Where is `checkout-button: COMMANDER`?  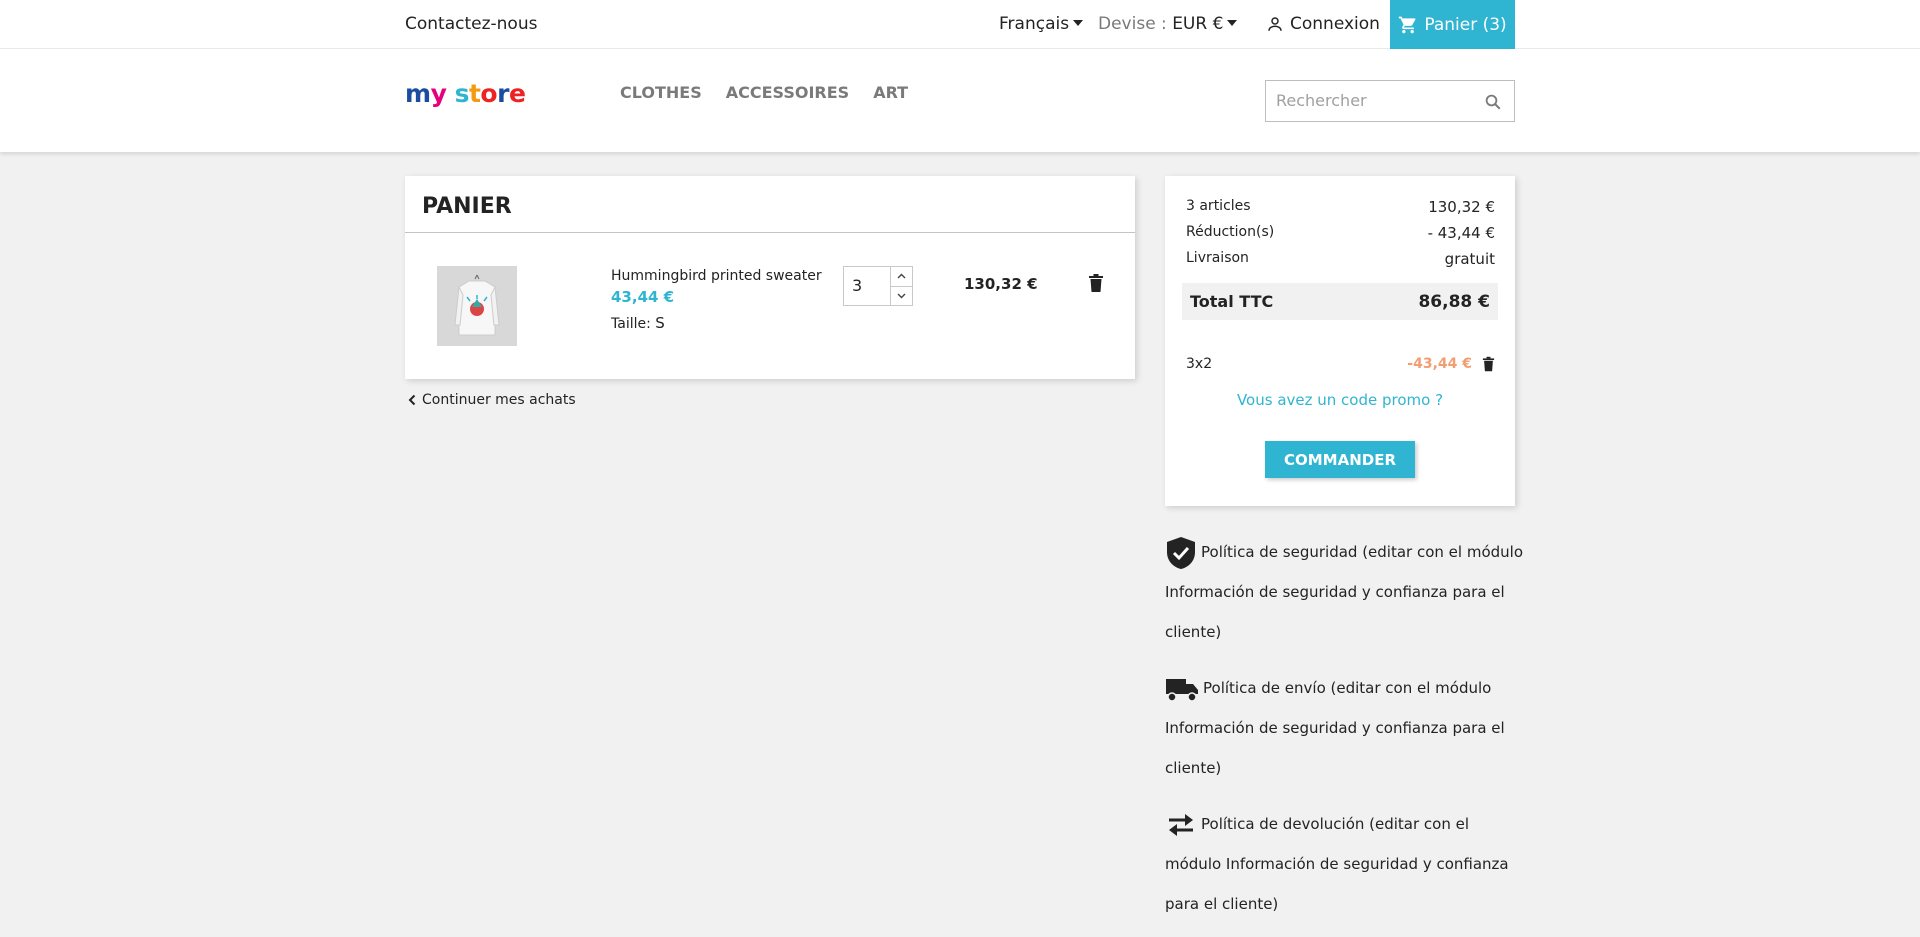 checkout-button: COMMANDER is located at coordinates (1340, 459).